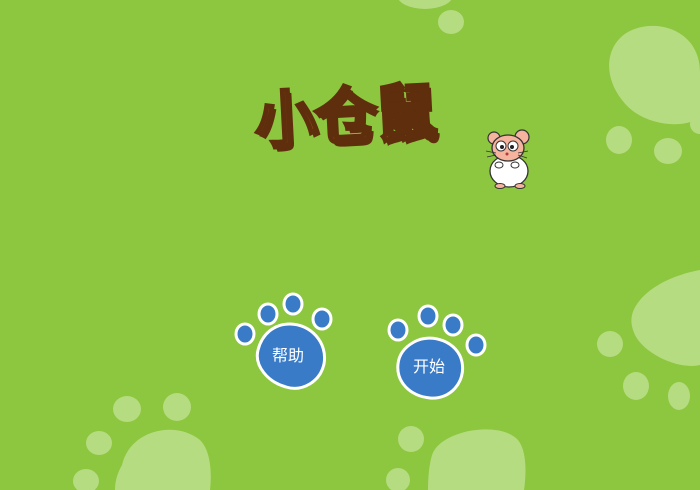 The width and height of the screenshot is (700, 490). What do you see at coordinates (507, 159) in the screenshot?
I see `hamster-icon` at bounding box center [507, 159].